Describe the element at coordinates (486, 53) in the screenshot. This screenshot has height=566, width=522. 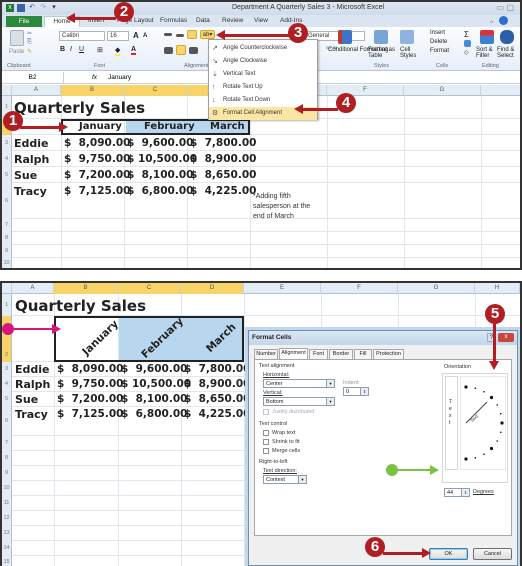
I see `sort-filter-label: Sort & Filter` at that location.